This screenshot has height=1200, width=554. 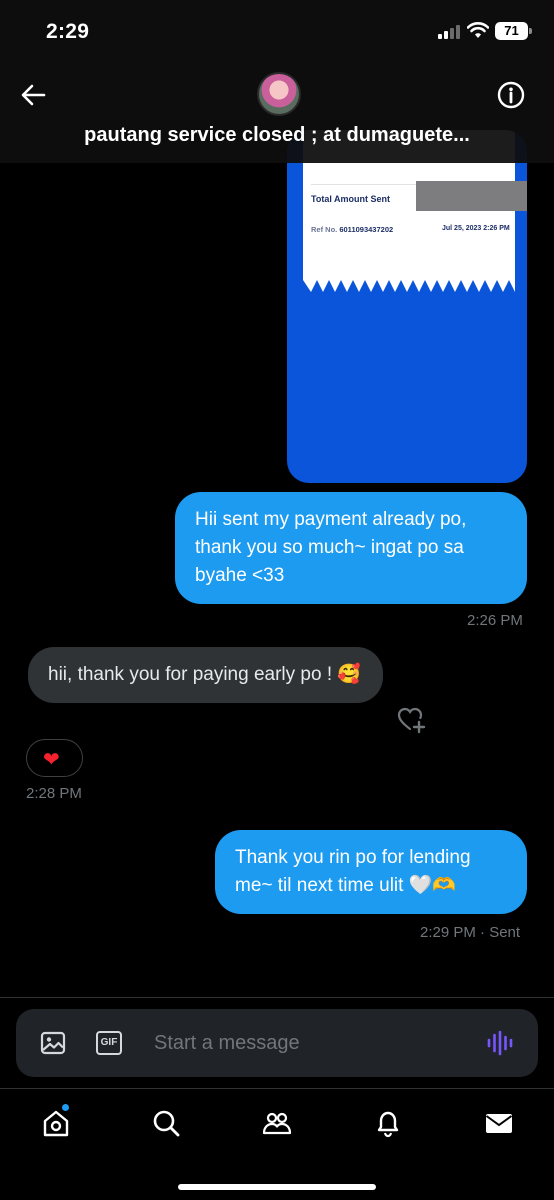 What do you see at coordinates (53, 1043) in the screenshot?
I see `image-icon` at bounding box center [53, 1043].